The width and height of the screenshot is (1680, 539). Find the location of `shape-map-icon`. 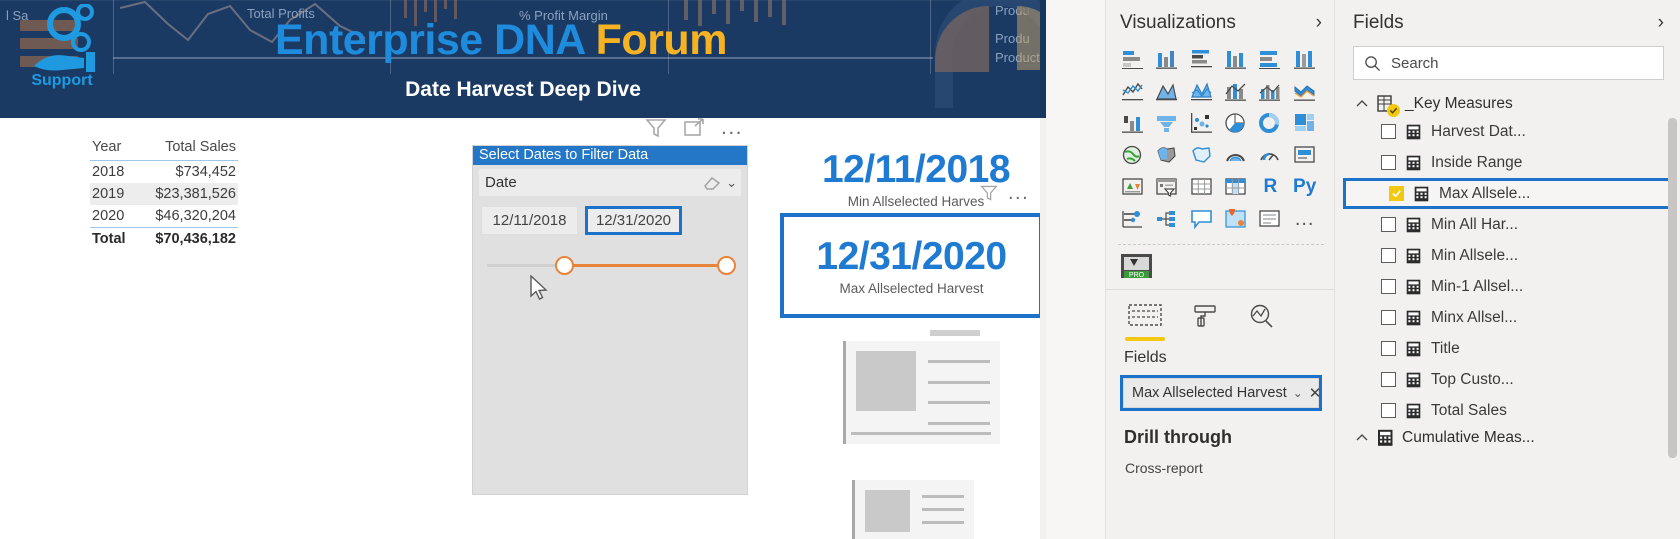

shape-map-icon is located at coordinates (1202, 155).